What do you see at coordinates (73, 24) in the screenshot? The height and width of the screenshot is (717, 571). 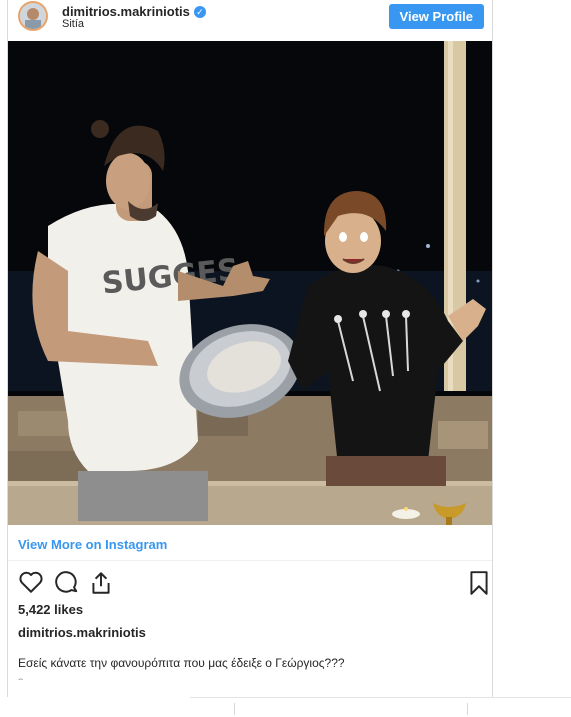 I see `location-link: Sitía` at bounding box center [73, 24].